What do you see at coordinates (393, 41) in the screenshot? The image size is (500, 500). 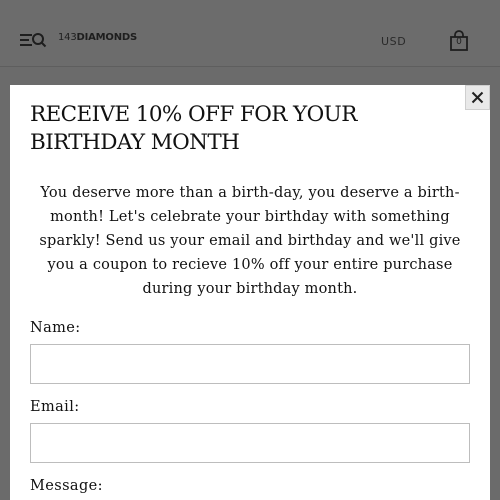 I see `currency-selector: USD` at bounding box center [393, 41].